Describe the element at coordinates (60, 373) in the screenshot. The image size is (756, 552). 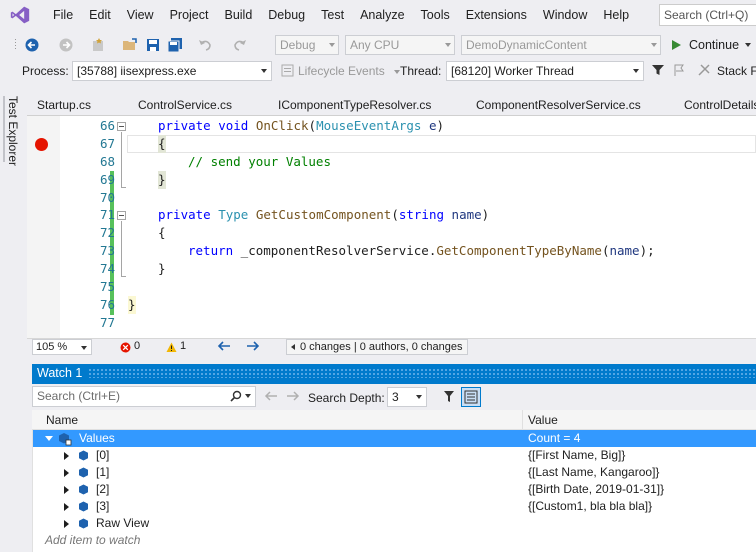
I see `watch-window-title: Watch 1` at that location.